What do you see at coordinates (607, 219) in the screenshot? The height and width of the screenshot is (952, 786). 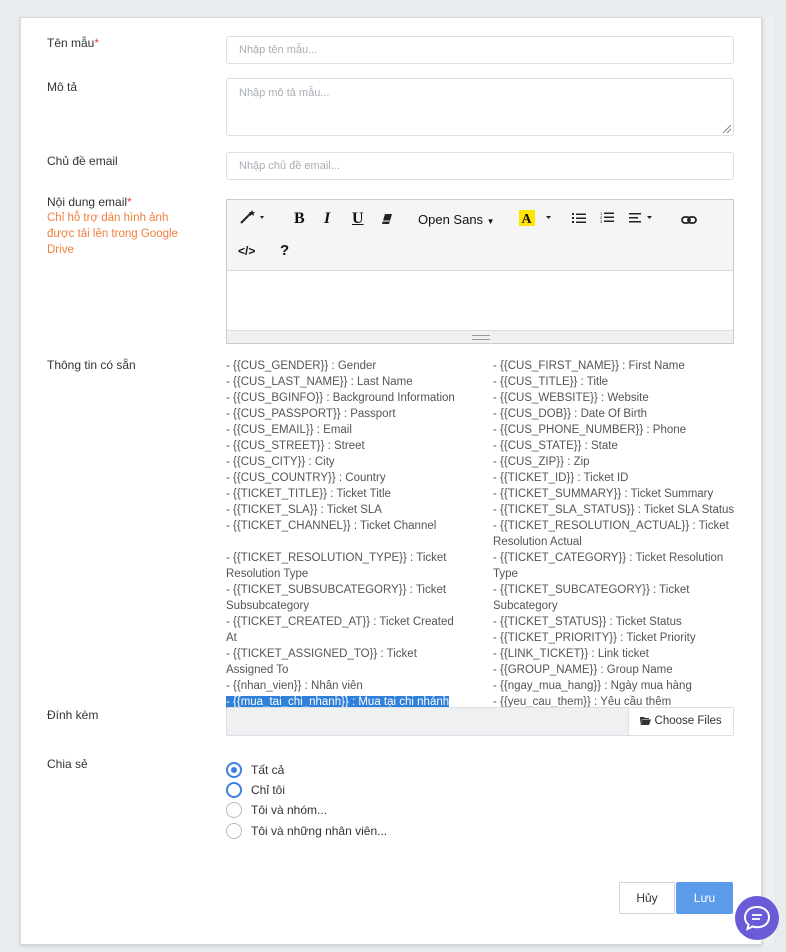 I see `numbered-list-icon: 123` at bounding box center [607, 219].